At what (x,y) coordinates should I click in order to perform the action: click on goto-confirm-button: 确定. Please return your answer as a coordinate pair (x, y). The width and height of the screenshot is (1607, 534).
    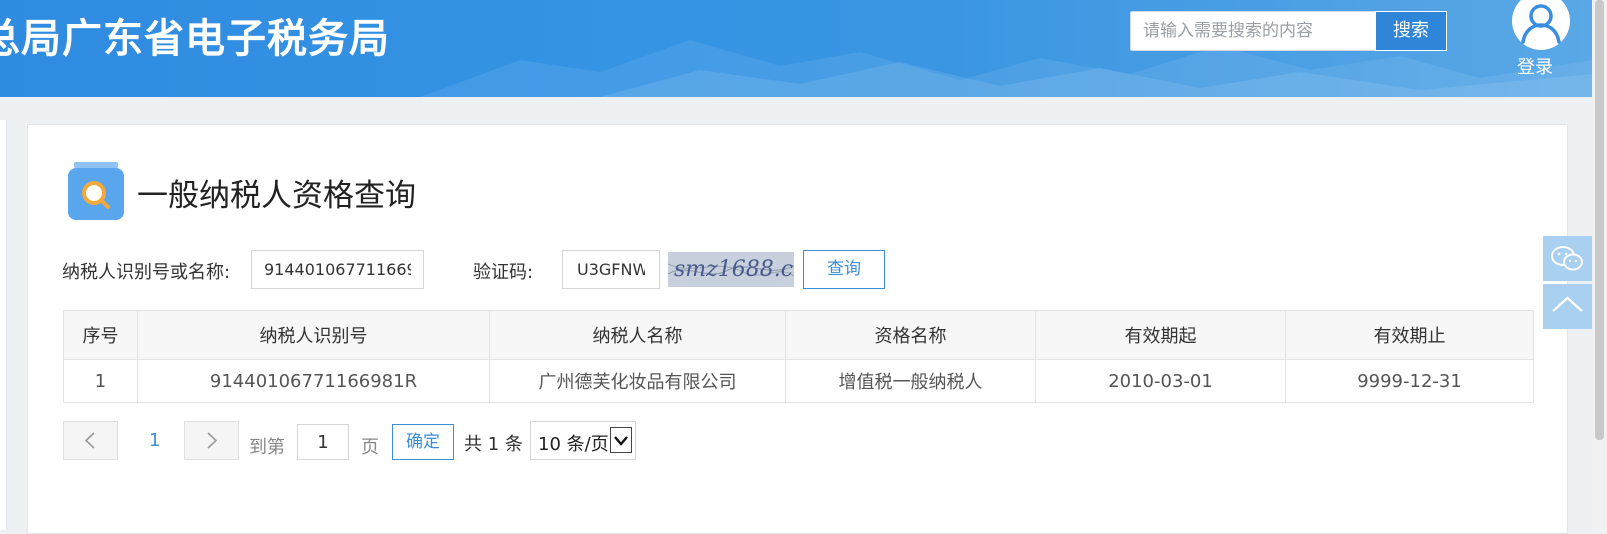
    Looking at the image, I should click on (423, 442).